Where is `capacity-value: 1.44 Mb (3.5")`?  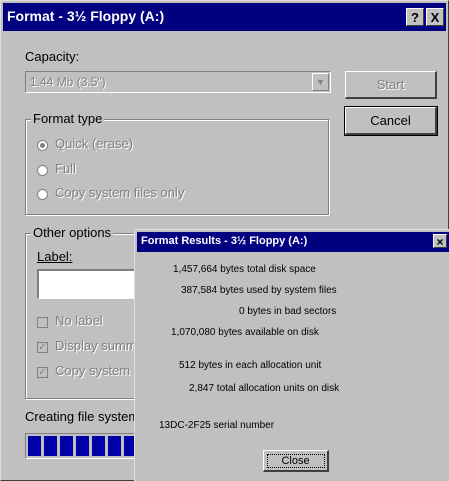
capacity-value: 1.44 Mb (3.5") is located at coordinates (68, 82).